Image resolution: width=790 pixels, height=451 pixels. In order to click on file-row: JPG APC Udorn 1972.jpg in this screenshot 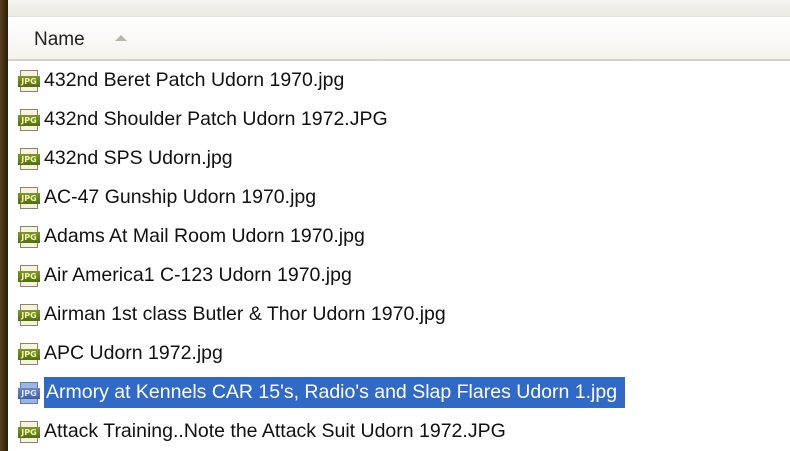, I will do `click(399, 353)`.